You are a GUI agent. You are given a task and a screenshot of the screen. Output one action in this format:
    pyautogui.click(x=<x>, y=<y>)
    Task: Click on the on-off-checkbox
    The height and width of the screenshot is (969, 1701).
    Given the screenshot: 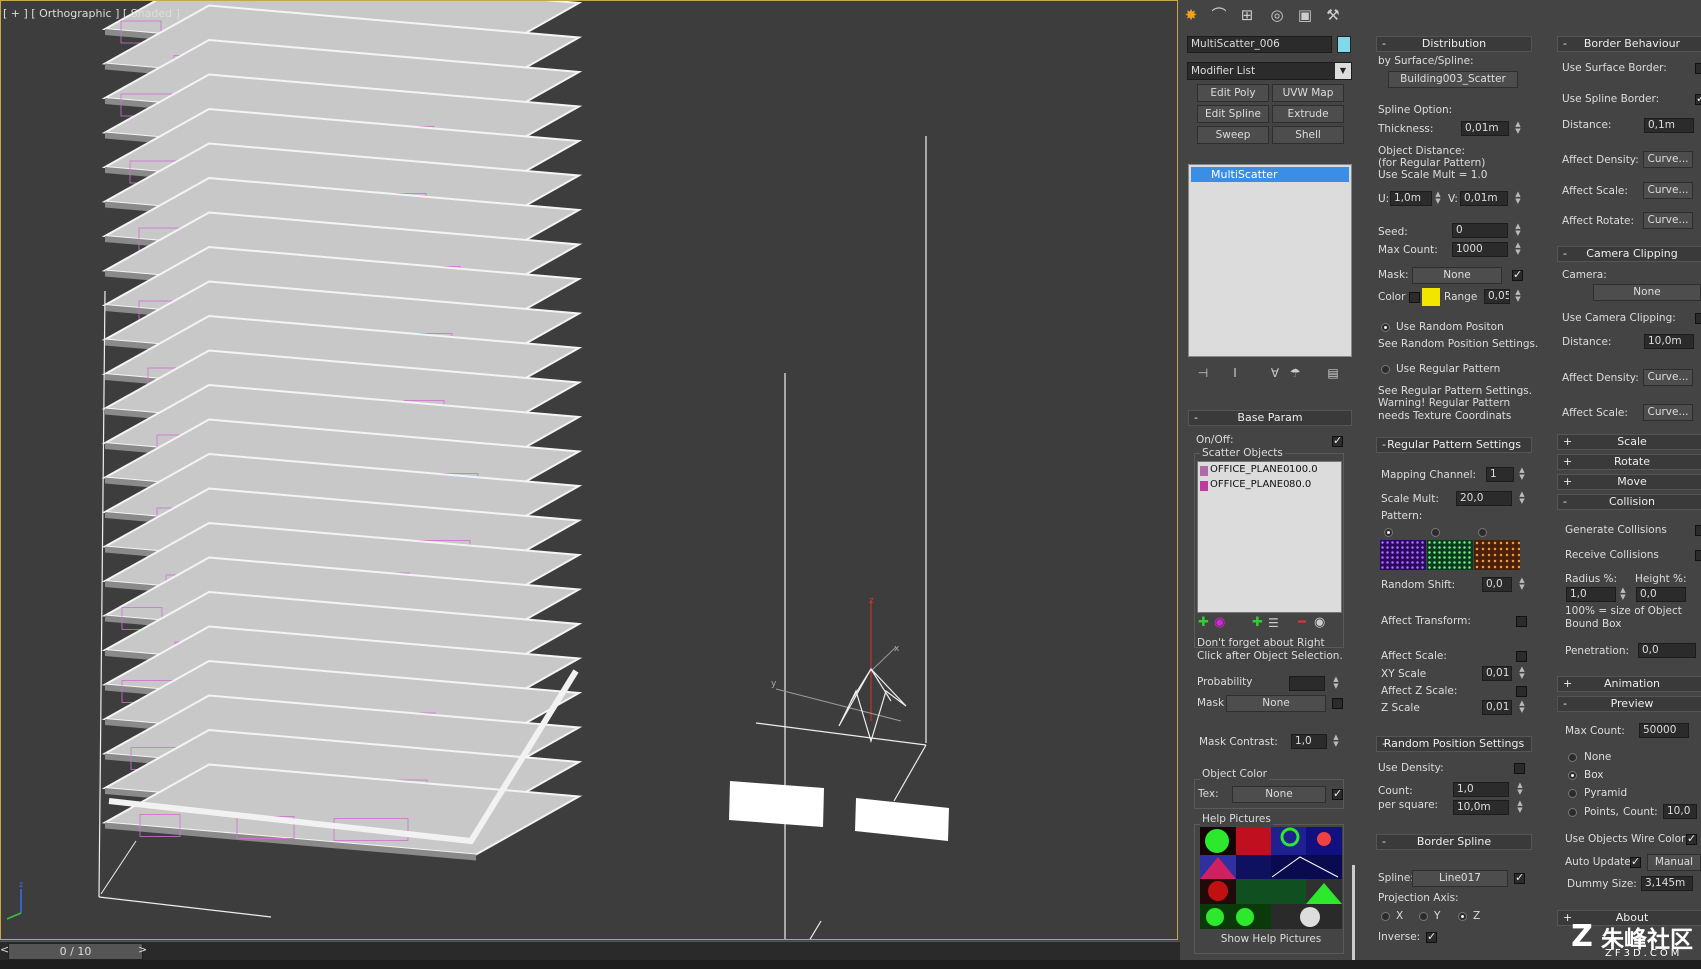 What is the action you would take?
    pyautogui.click(x=1337, y=440)
    